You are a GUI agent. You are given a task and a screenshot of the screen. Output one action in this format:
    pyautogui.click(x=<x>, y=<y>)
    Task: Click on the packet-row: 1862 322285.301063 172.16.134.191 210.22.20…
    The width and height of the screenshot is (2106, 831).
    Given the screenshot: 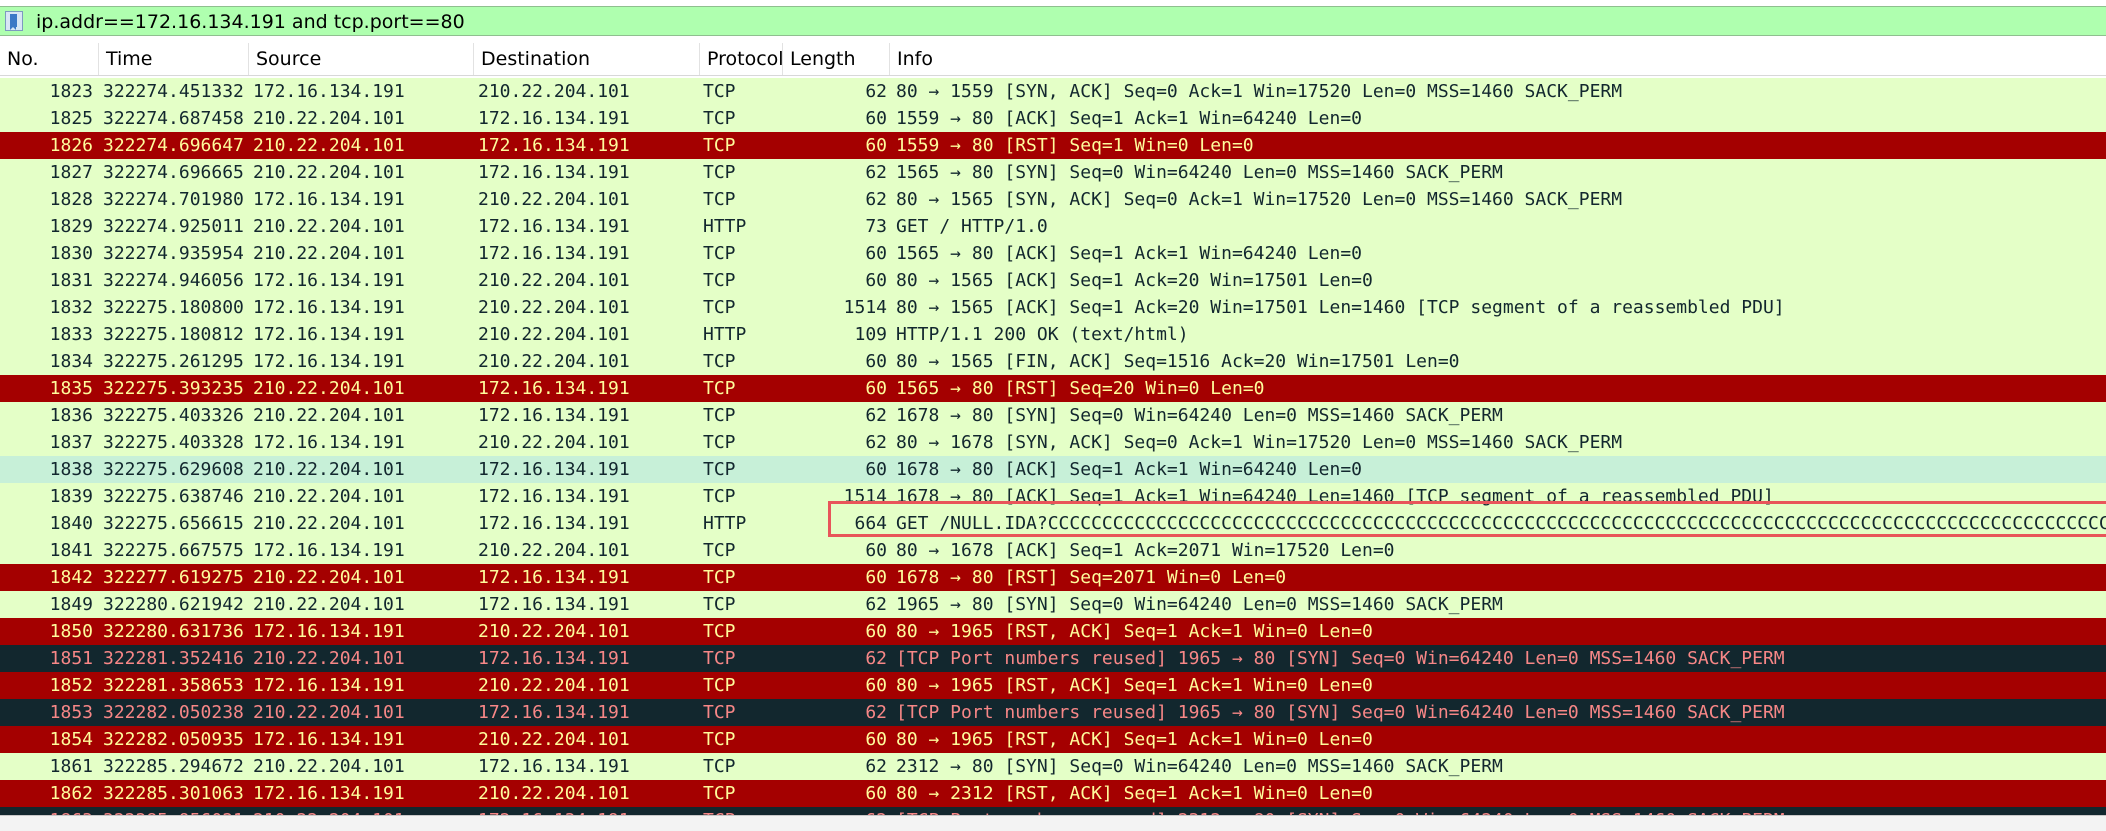 What is the action you would take?
    pyautogui.click(x=1053, y=793)
    